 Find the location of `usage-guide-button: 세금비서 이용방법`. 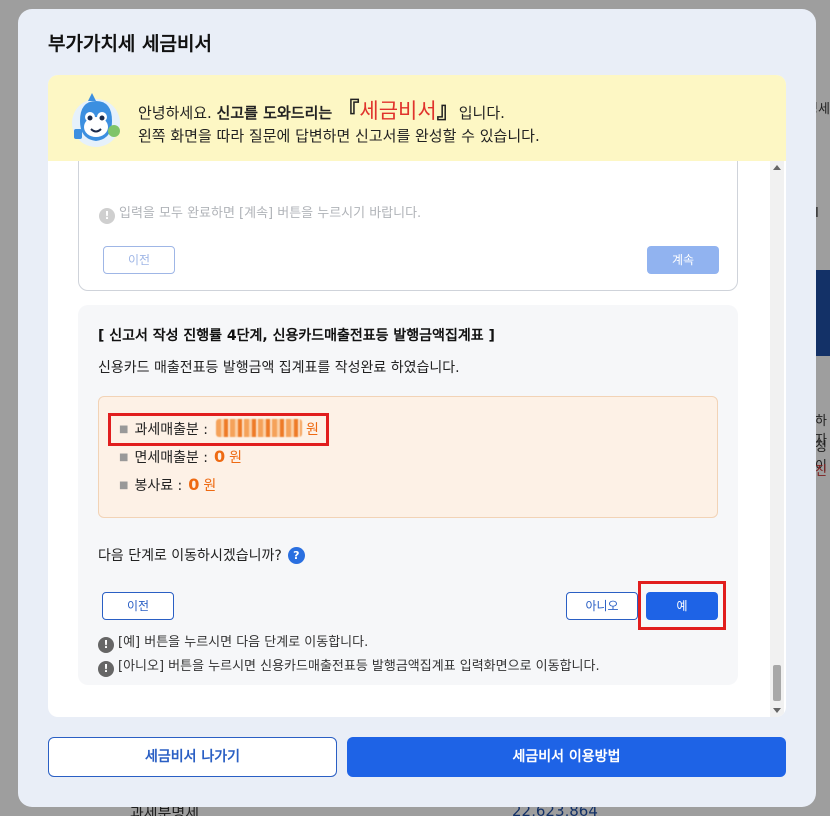

usage-guide-button: 세금비서 이용방법 is located at coordinates (566, 757).